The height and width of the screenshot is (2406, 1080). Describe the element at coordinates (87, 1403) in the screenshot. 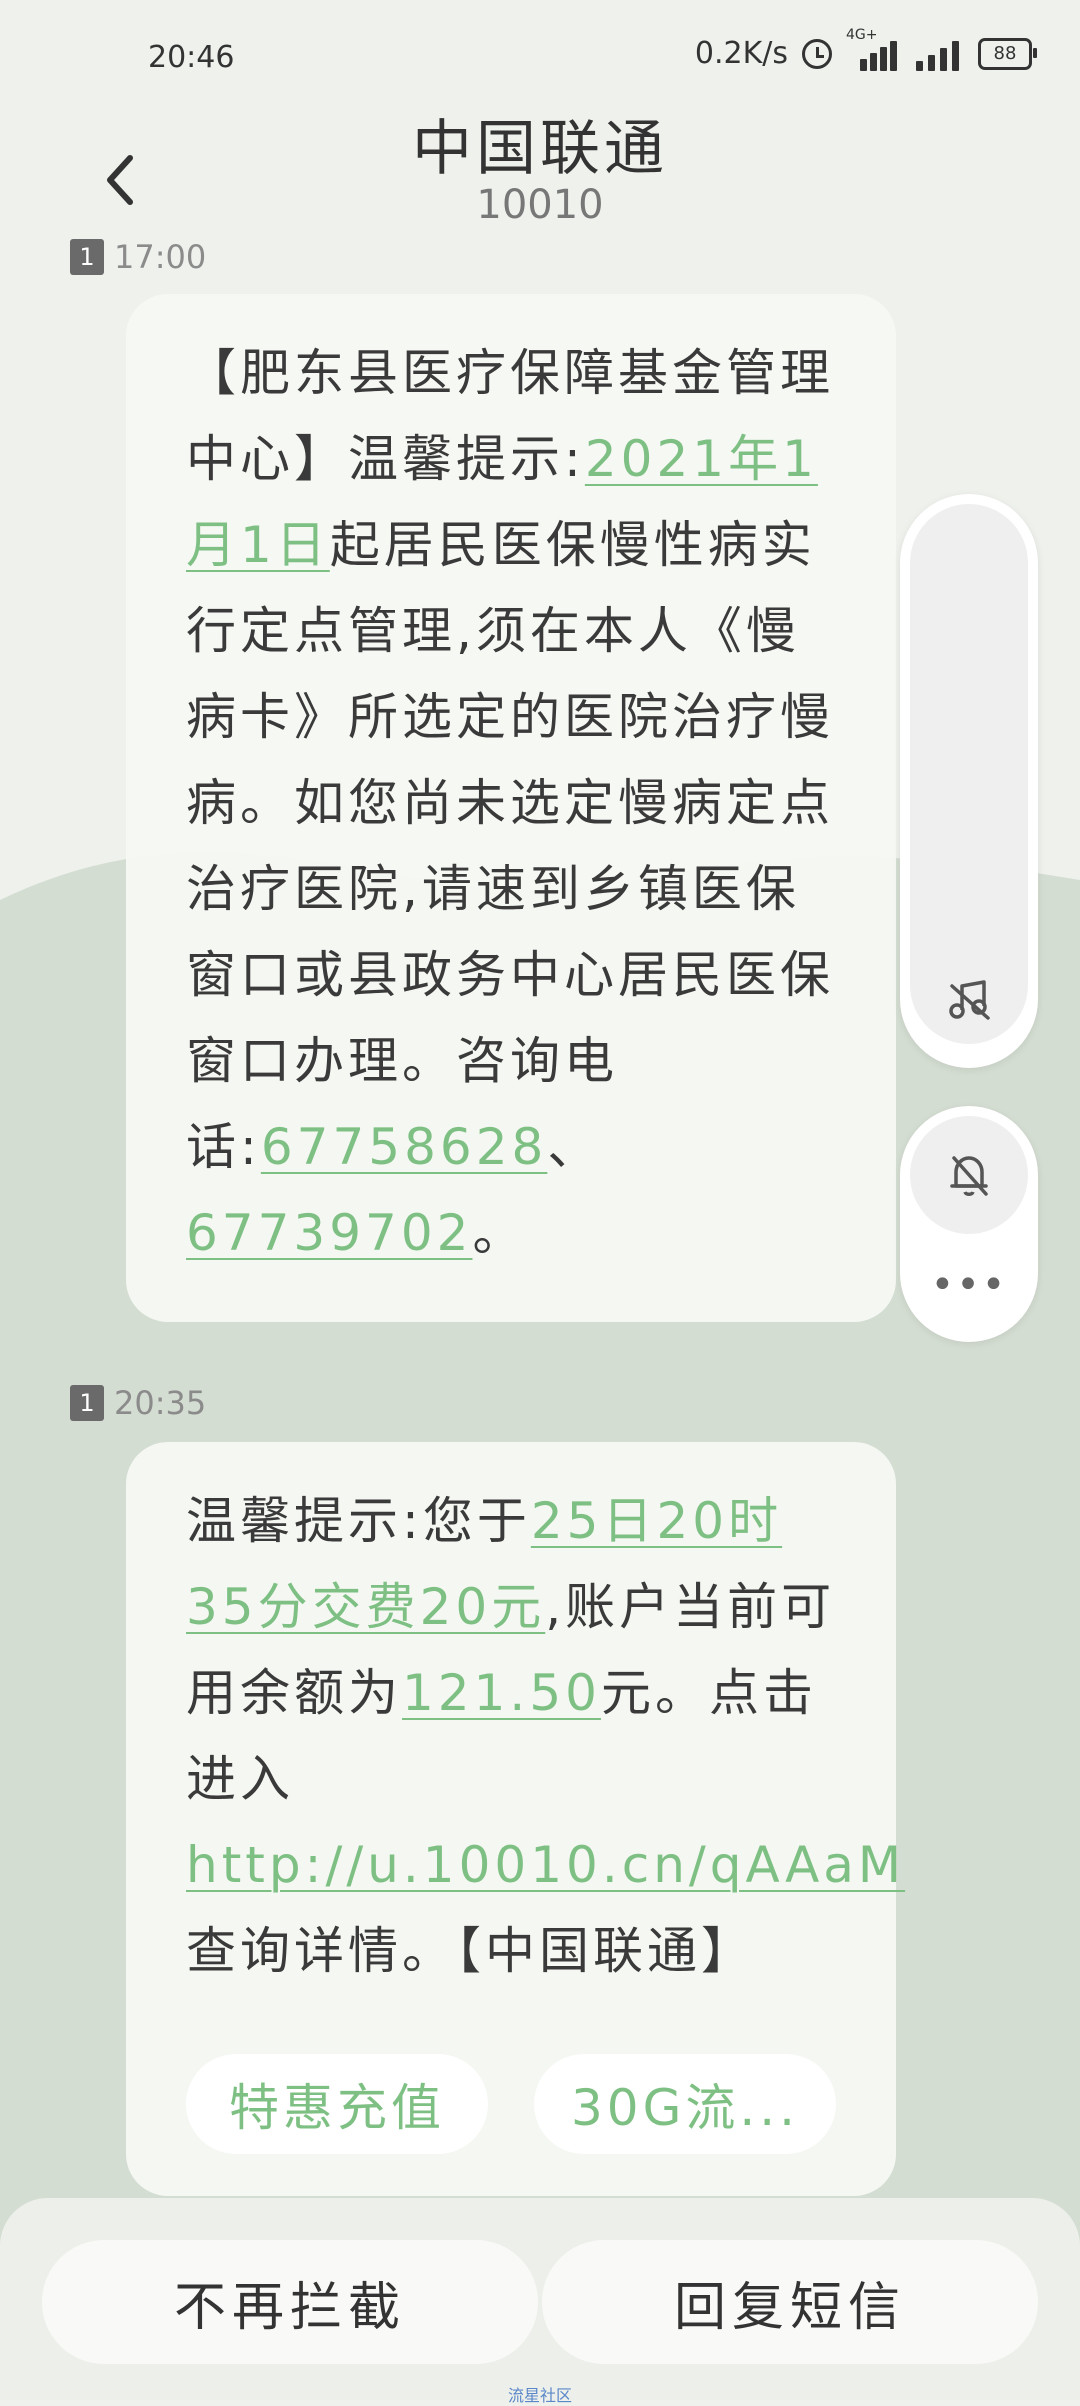

I see `sim-card-icon: 1` at that location.